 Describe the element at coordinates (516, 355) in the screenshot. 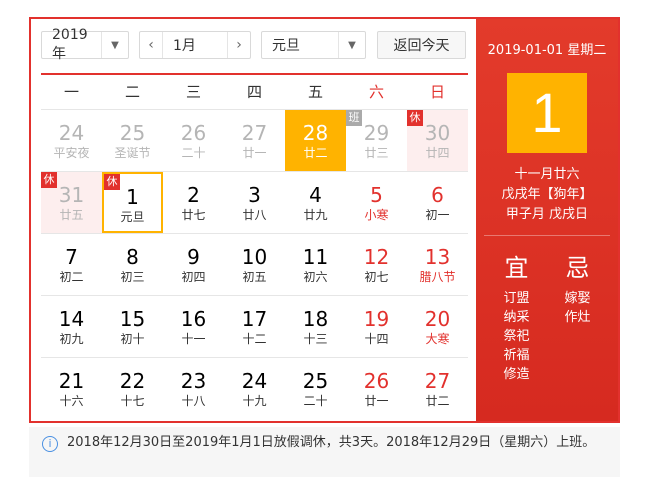

I see `yi-item: 祈福` at that location.